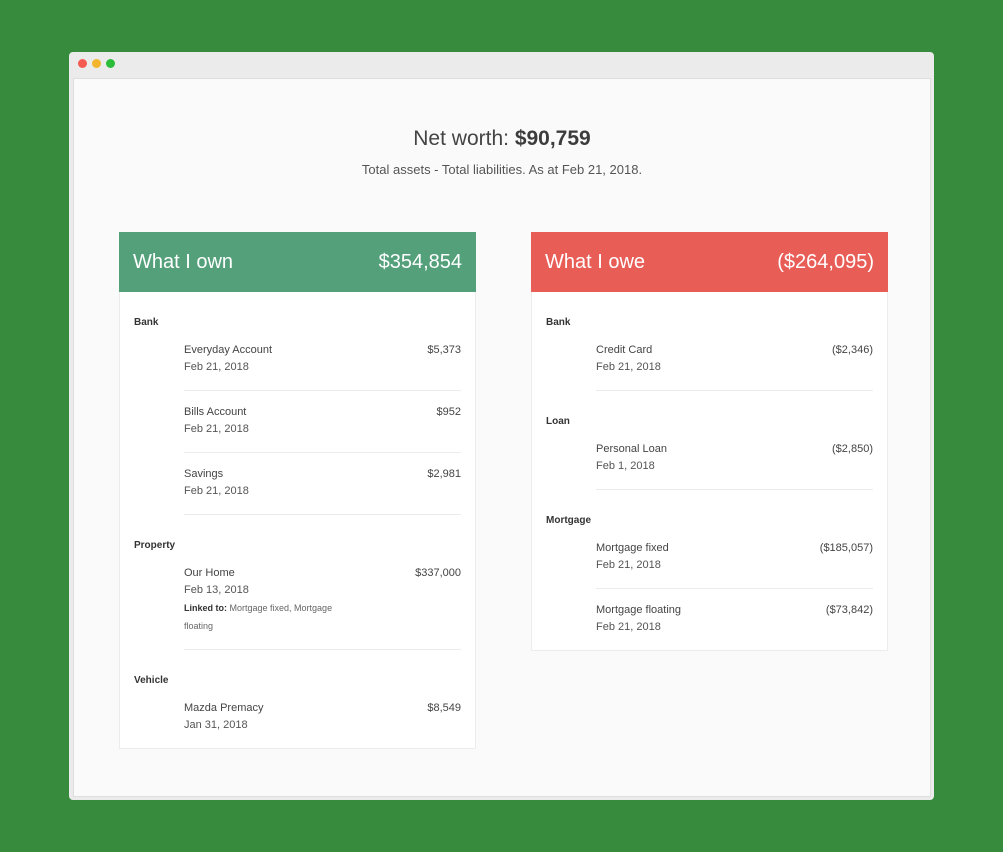  I want to click on window-titlebar, so click(501, 63).